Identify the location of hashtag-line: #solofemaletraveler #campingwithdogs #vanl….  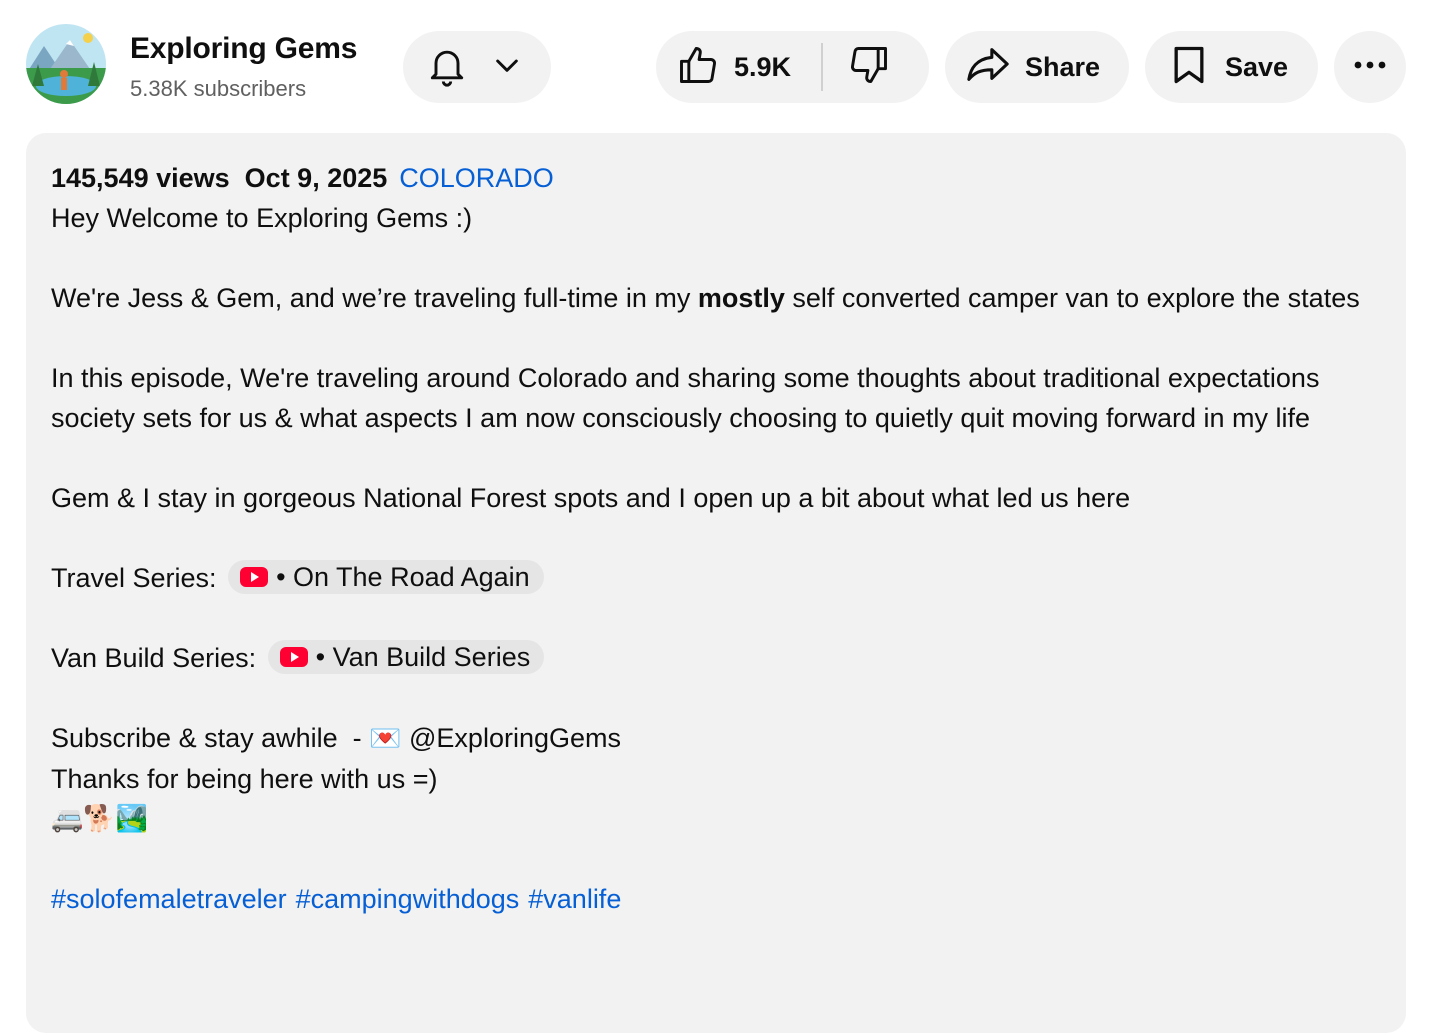
(721, 899).